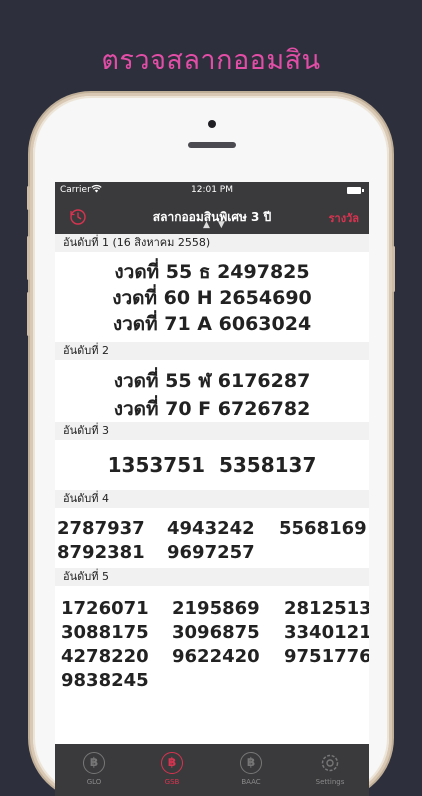 The image size is (422, 796). What do you see at coordinates (105, 680) in the screenshot?
I see `prize-5-number: 9838245` at bounding box center [105, 680].